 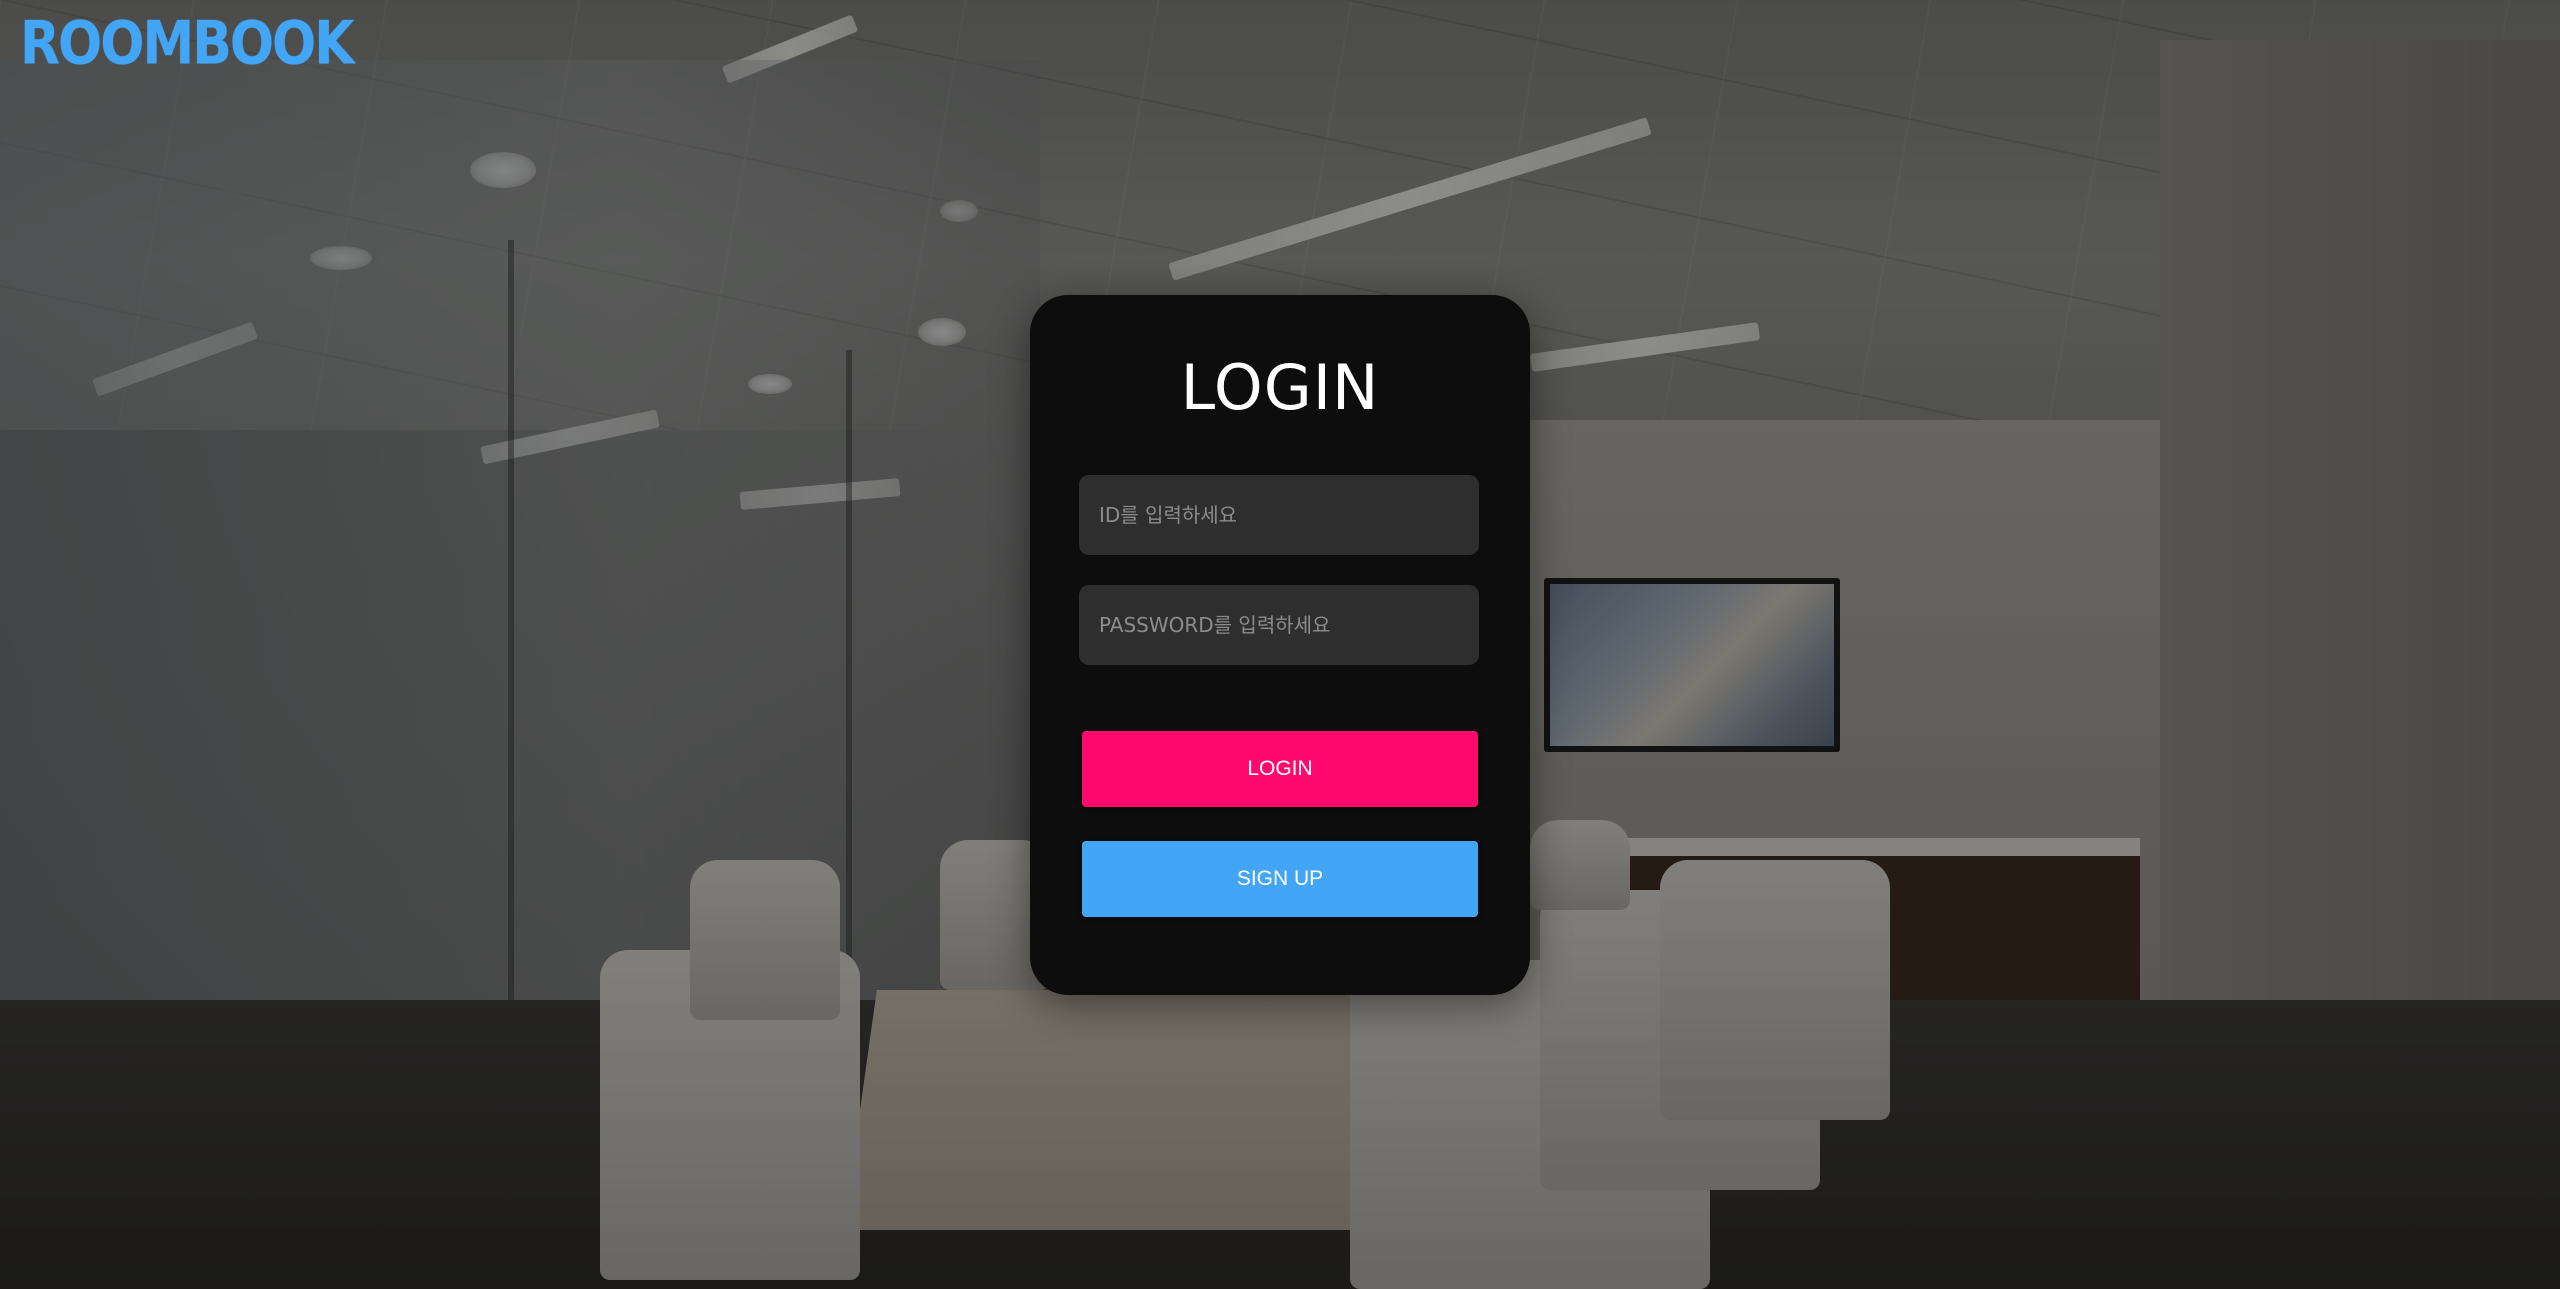 I want to click on signup-button: SIGN UP, so click(x=1280, y=879).